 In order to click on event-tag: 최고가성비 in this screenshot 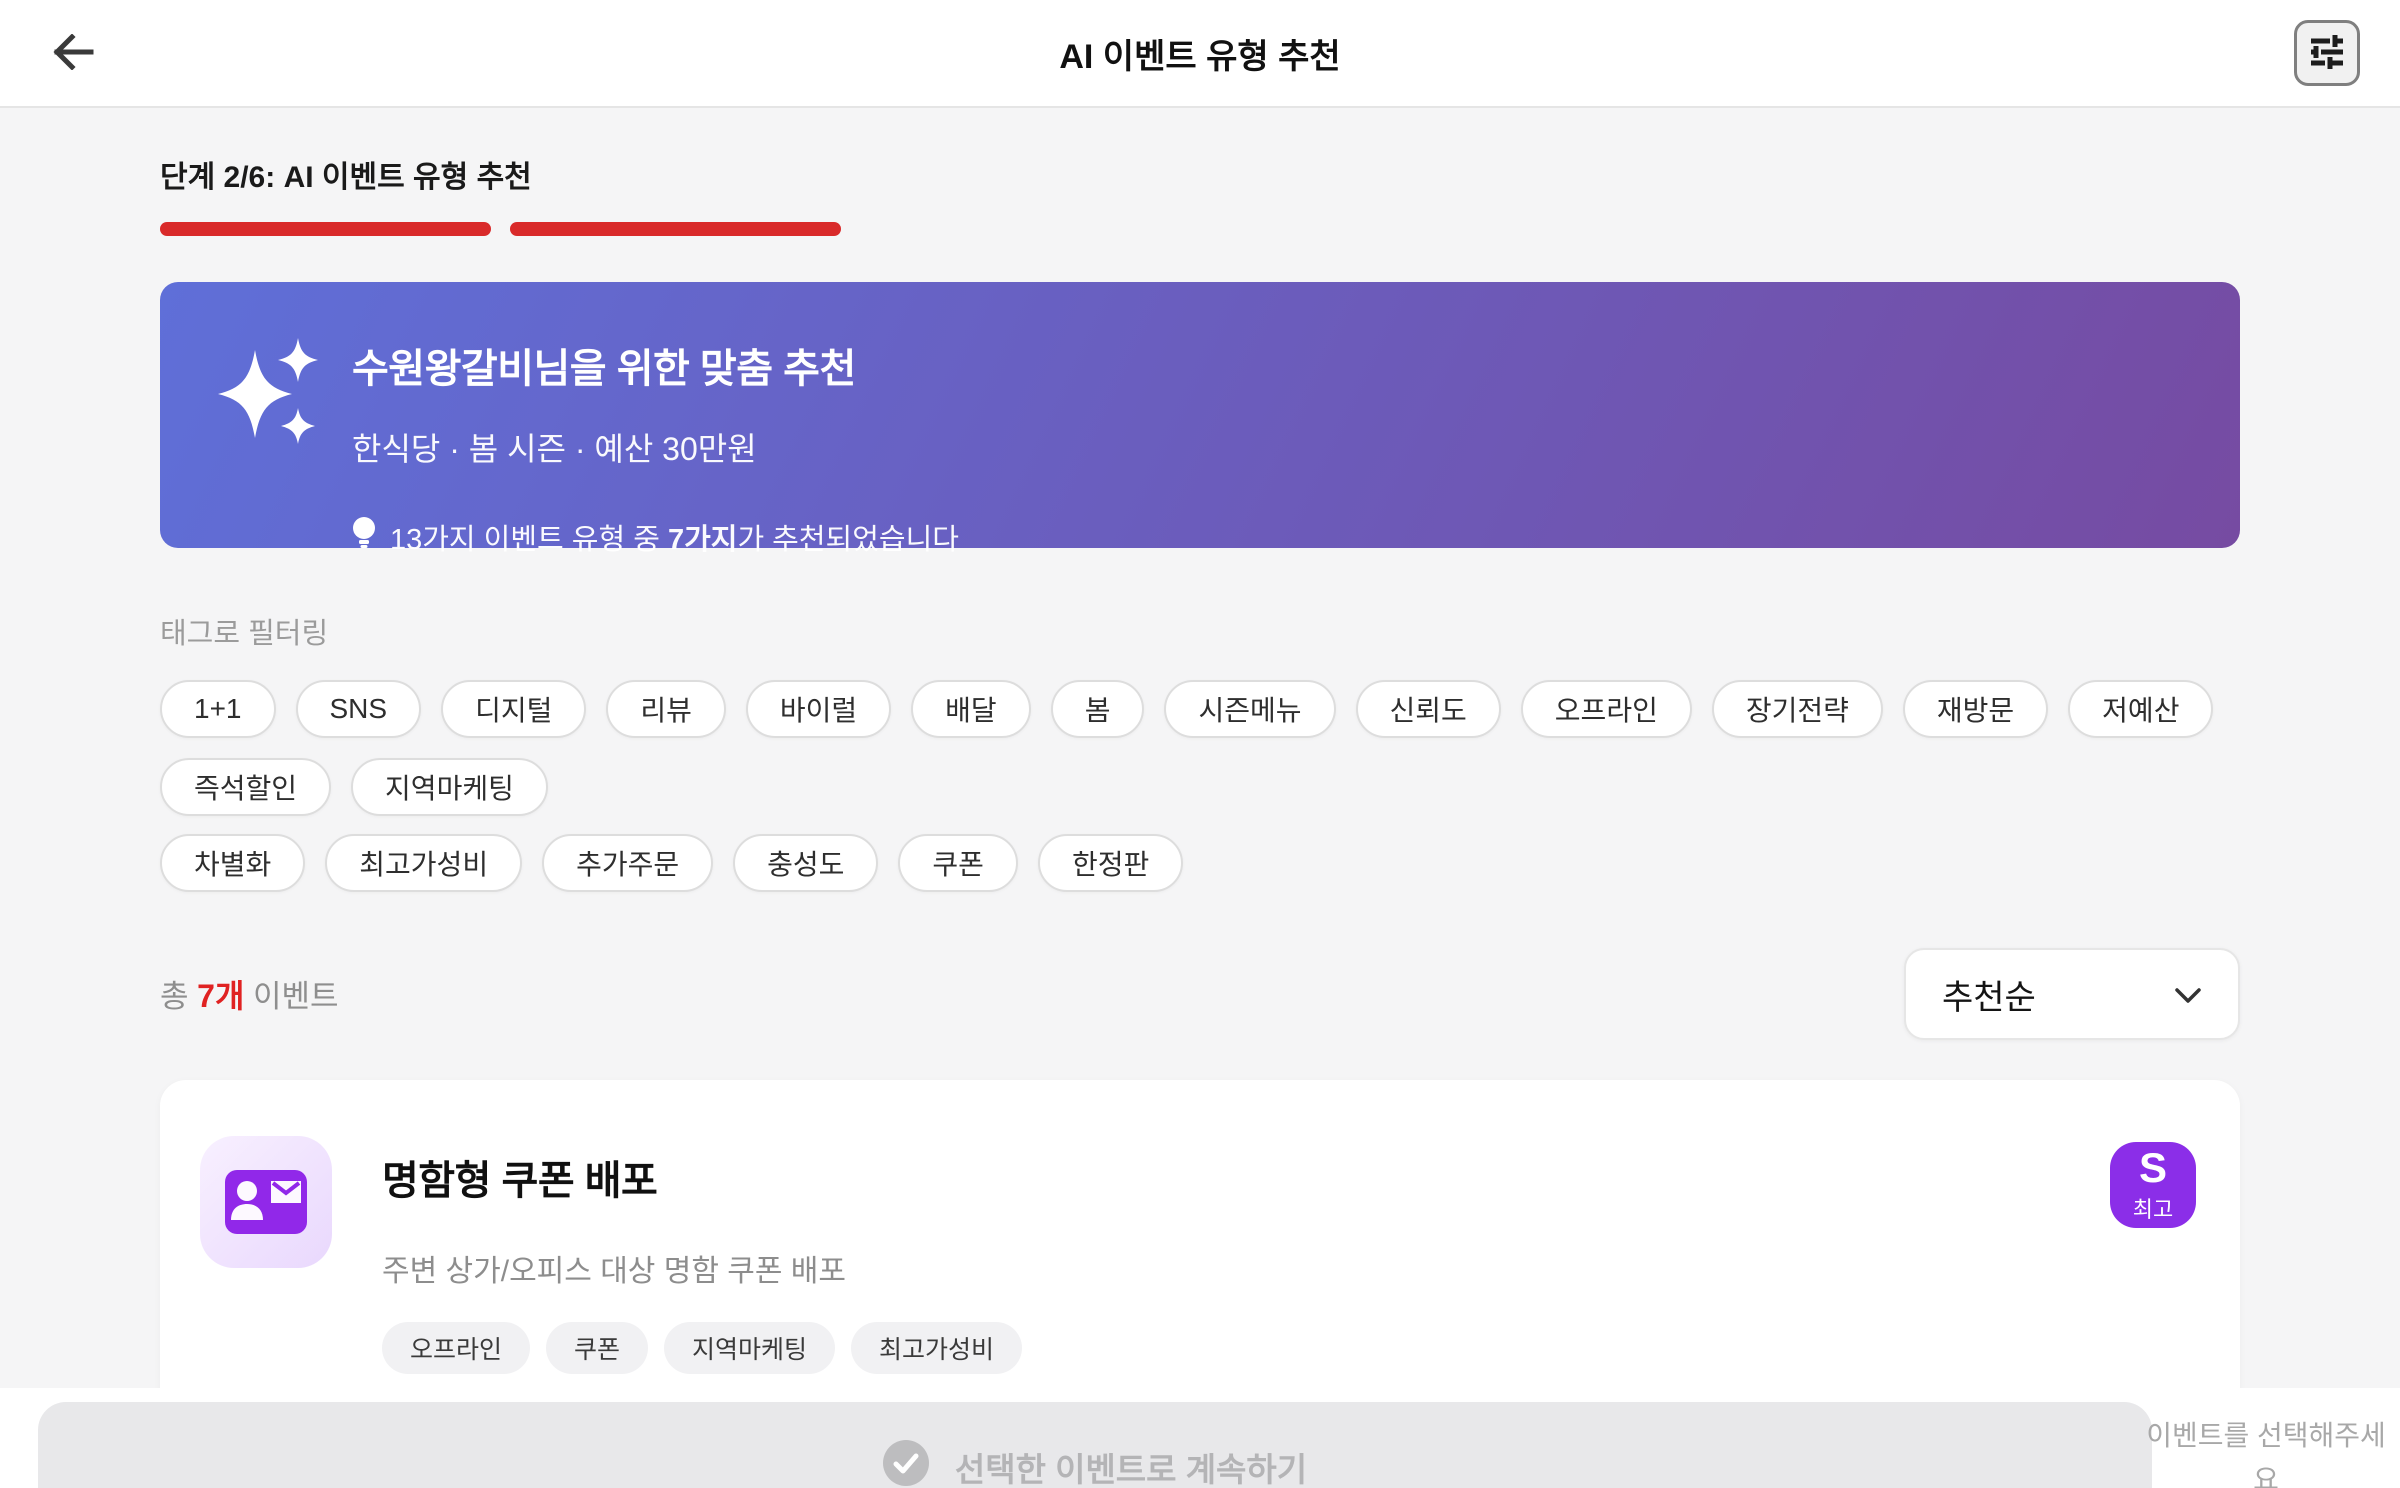, I will do `click(937, 1348)`.